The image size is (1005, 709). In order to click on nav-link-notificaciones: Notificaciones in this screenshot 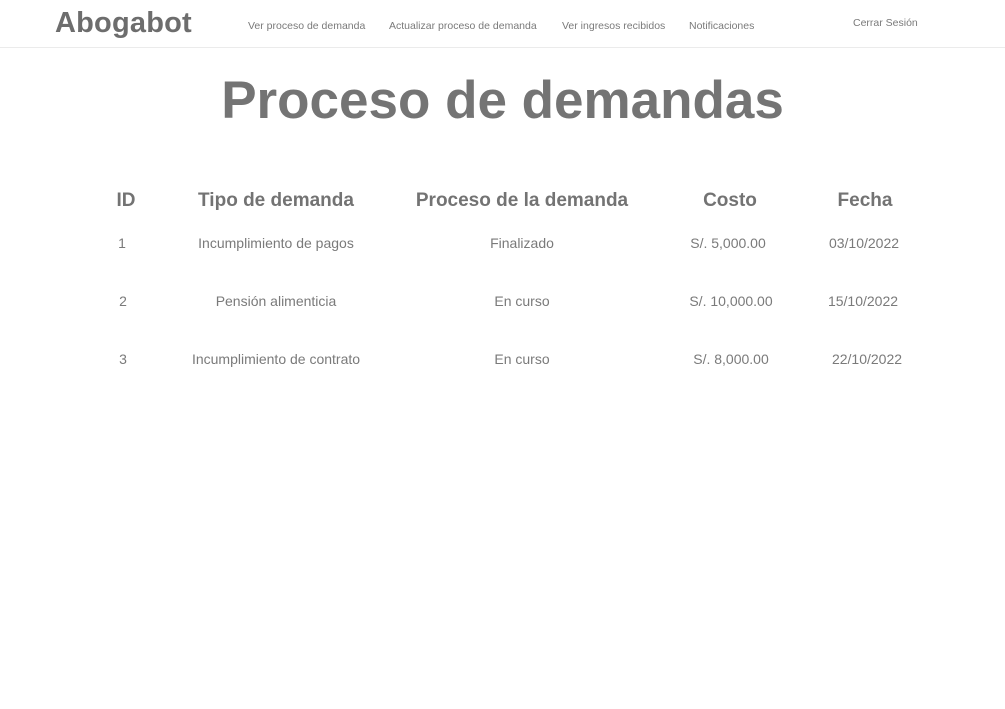, I will do `click(721, 26)`.